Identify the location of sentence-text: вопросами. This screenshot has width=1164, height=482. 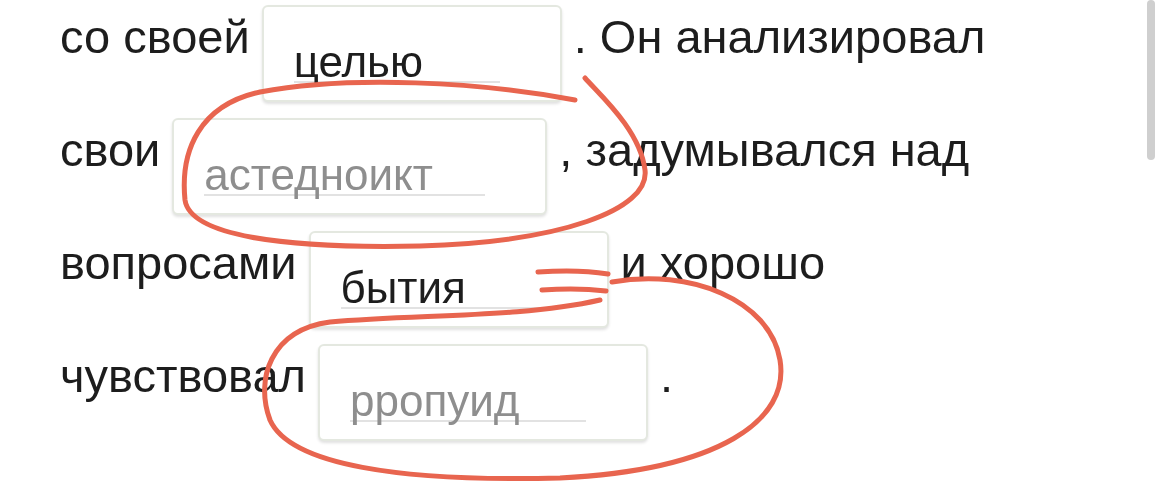
(178, 263).